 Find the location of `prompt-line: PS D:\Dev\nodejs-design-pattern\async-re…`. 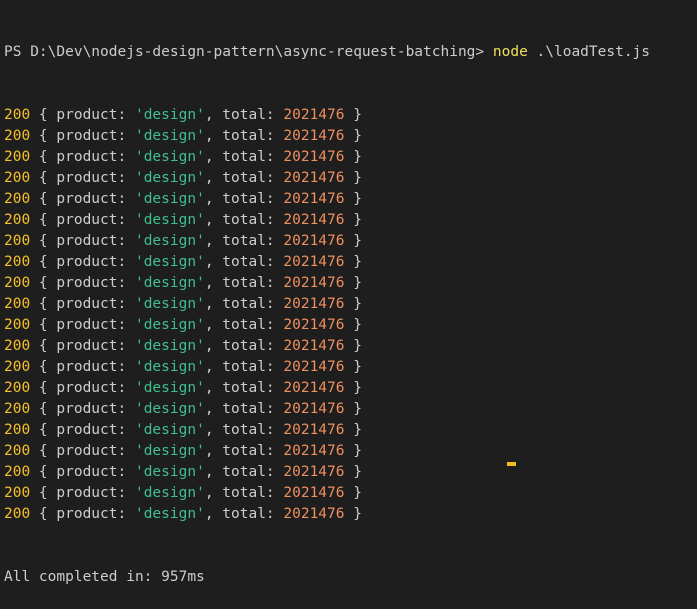

prompt-line: PS D:\Dev\nodejs-design-pattern\async-re… is located at coordinates (350, 52).